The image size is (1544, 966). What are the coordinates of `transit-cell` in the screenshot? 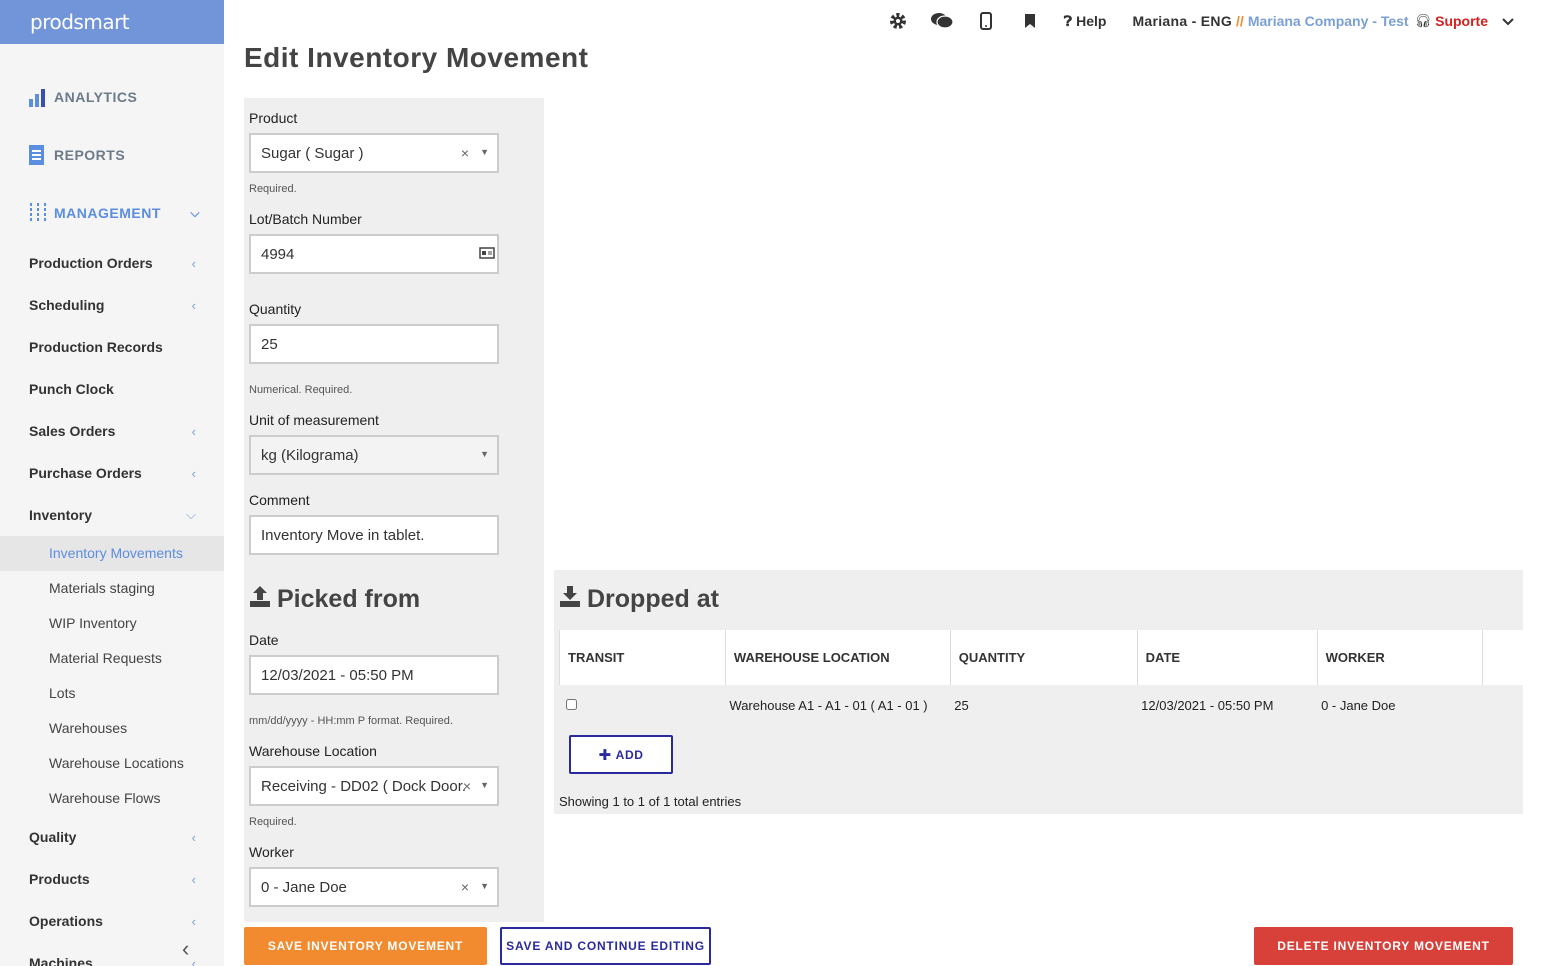 It's located at (643, 705).